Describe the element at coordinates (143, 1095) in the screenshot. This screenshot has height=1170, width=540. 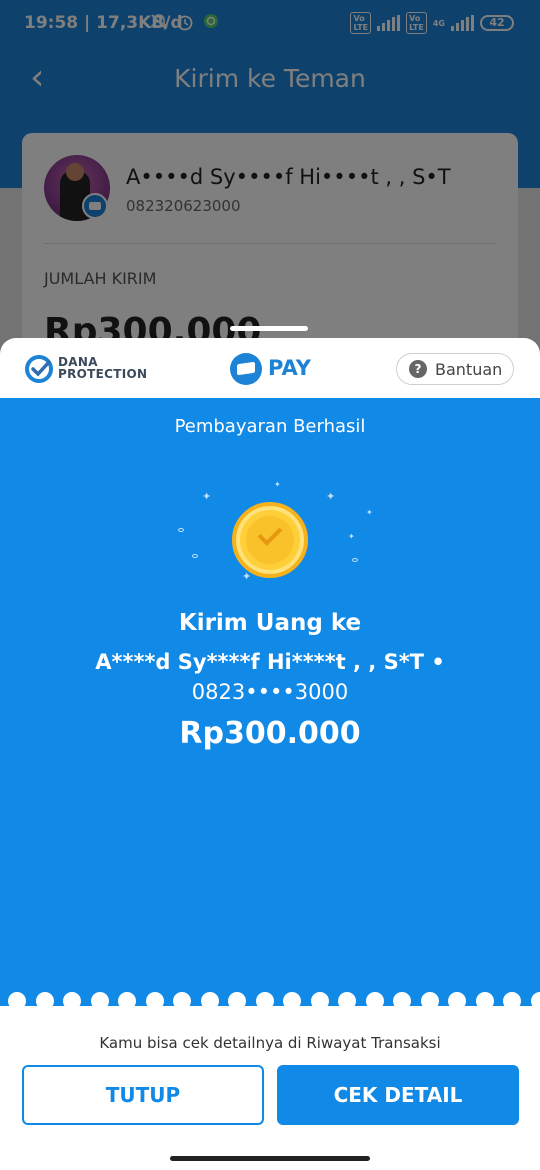
I see `close-button: TUTUP` at that location.